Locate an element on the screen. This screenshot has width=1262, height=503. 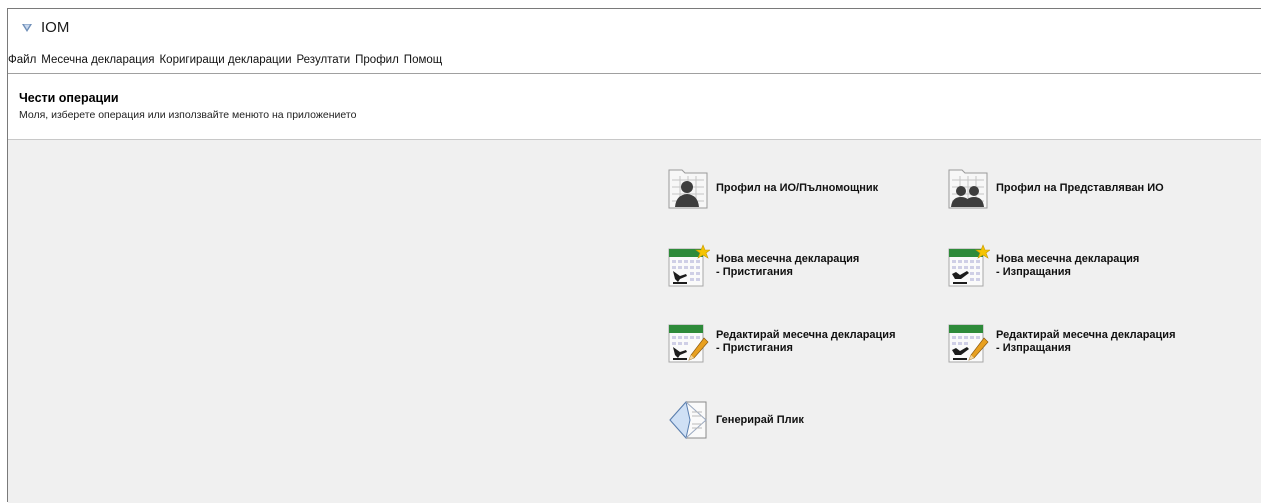
op-new-arrivals-line2: - Пристигания is located at coordinates (754, 272).